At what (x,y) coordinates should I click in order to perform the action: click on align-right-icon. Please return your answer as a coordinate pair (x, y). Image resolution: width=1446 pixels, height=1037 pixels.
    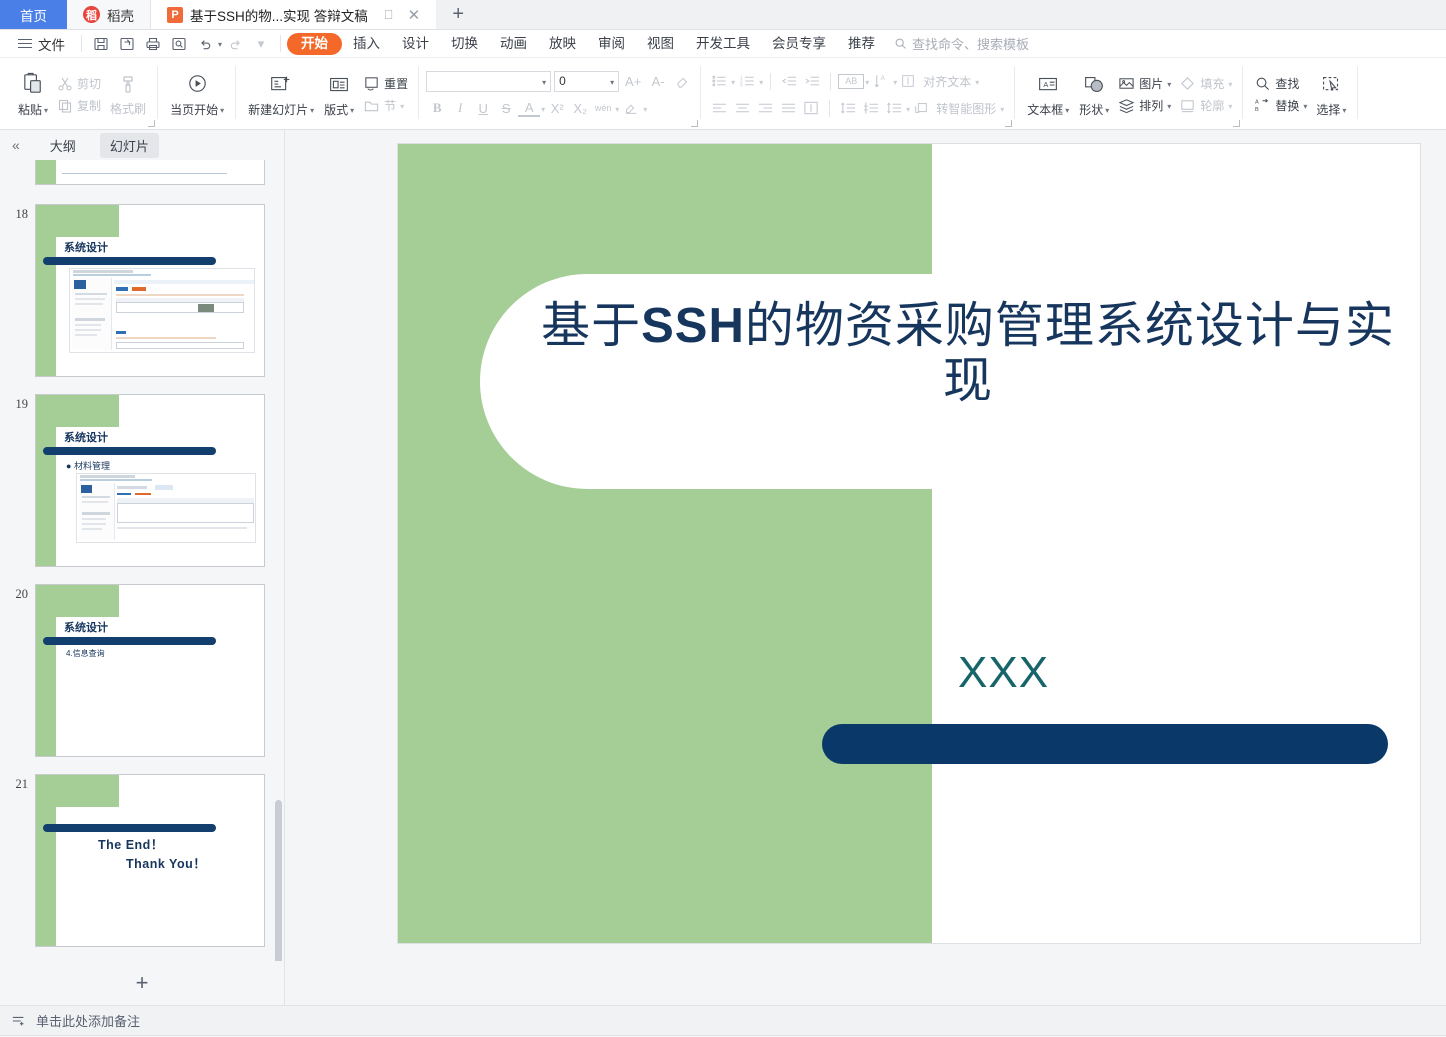
    Looking at the image, I should click on (765, 108).